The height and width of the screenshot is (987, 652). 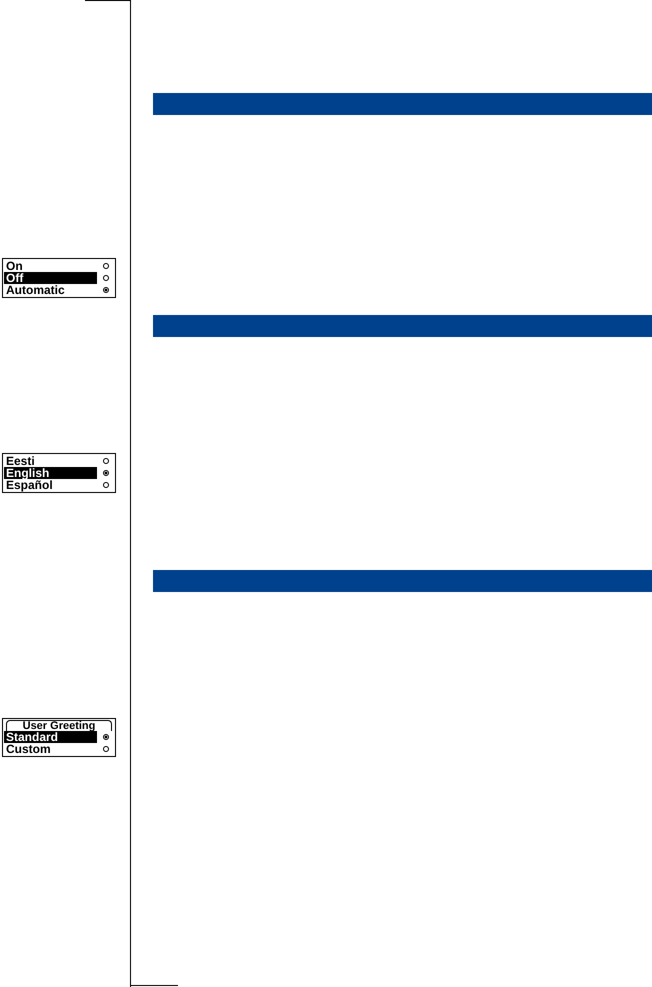 What do you see at coordinates (29, 485) in the screenshot?
I see `menu-option: Español` at bounding box center [29, 485].